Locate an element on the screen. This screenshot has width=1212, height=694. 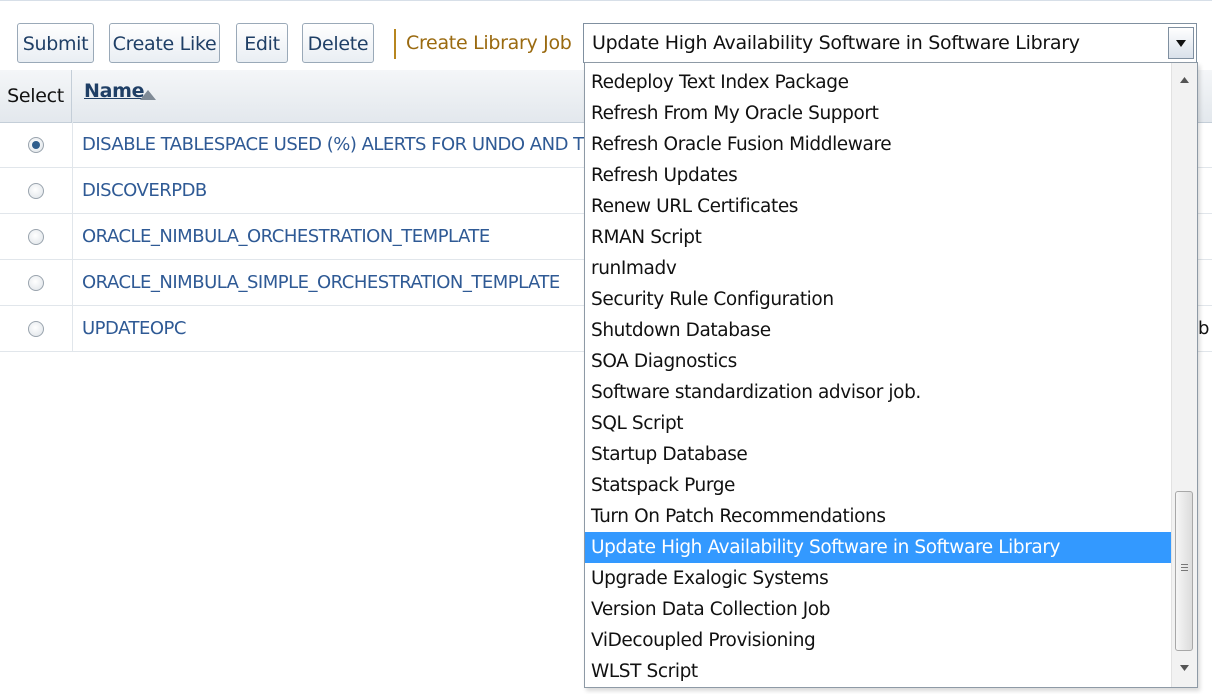
chevron-down-icon is located at coordinates (1181, 43).